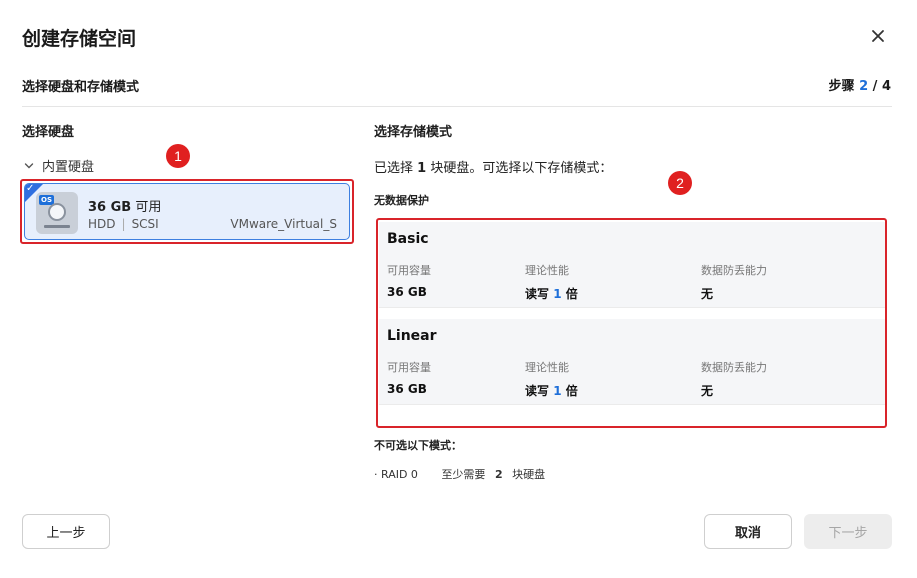 The width and height of the screenshot is (917, 578). Describe the element at coordinates (148, 207) in the screenshot. I see `disk-available: 可用` at that location.